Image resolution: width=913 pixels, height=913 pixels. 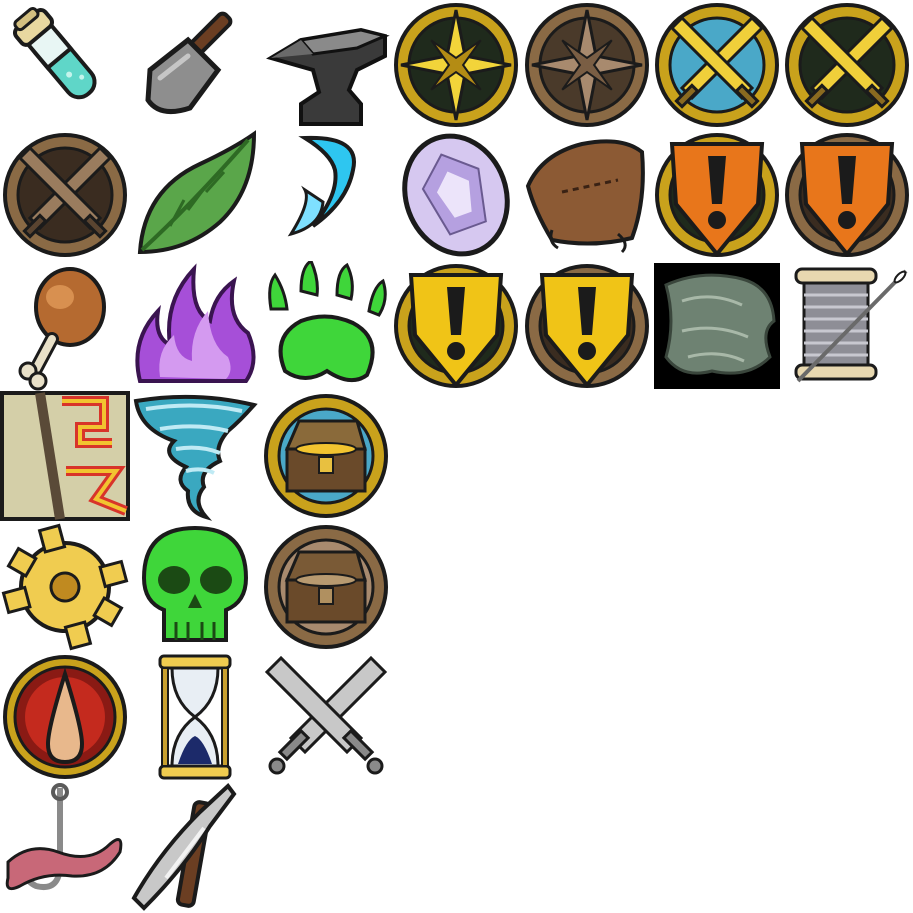 I want to click on purple-flame-icon, so click(x=195, y=326).